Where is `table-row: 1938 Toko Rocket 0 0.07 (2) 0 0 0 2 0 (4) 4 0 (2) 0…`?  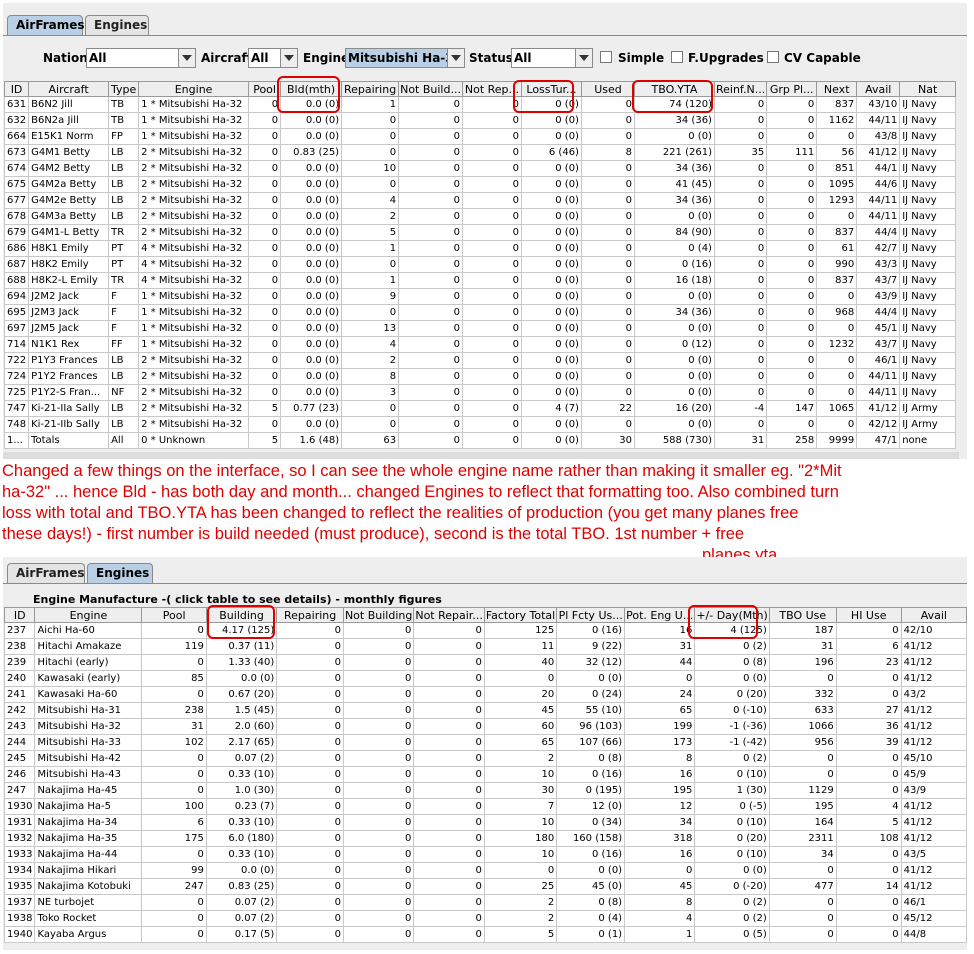 table-row: 1938 Toko Rocket 0 0.07 (2) 0 0 0 2 0 (4) 4 0 (2) 0… is located at coordinates (485, 918).